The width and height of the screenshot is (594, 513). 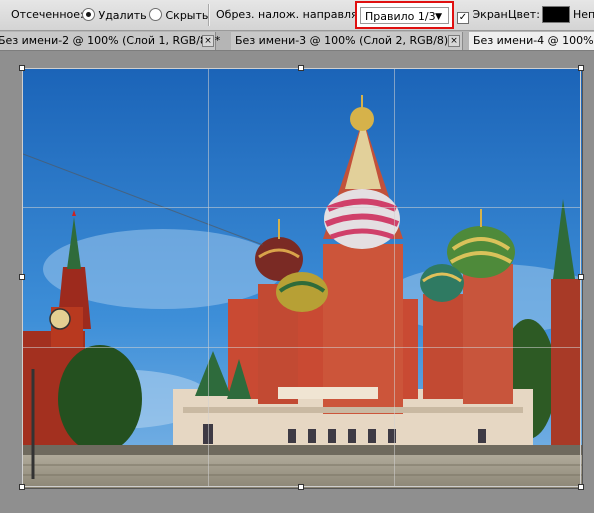 What do you see at coordinates (88, 14) in the screenshot?
I see `delete-radio` at bounding box center [88, 14].